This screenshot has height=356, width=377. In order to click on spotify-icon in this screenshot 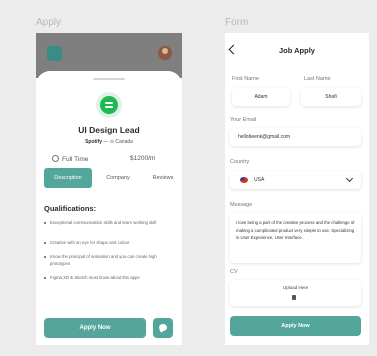, I will do `click(109, 105)`.